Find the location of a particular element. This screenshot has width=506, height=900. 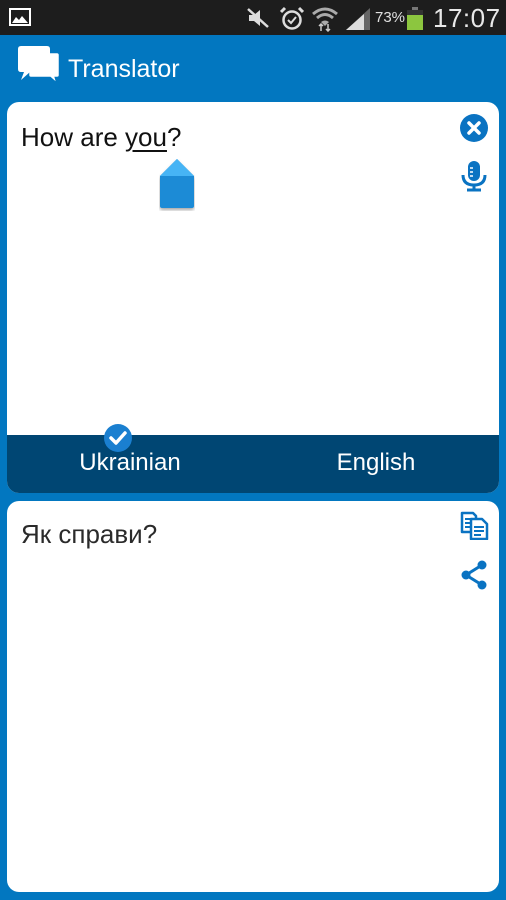

share-icon is located at coordinates (474, 575).